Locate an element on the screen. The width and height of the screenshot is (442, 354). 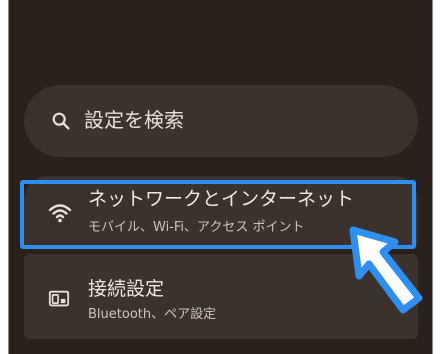
connected-devices-icon is located at coordinates (59, 298).